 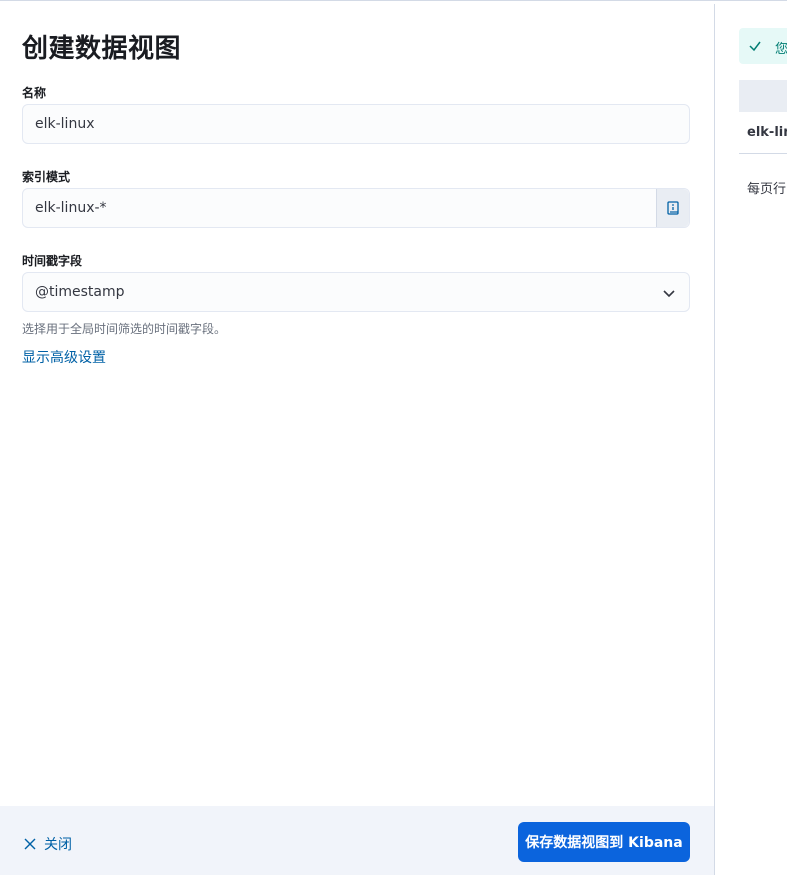 What do you see at coordinates (30, 844) in the screenshot?
I see `close-icon` at bounding box center [30, 844].